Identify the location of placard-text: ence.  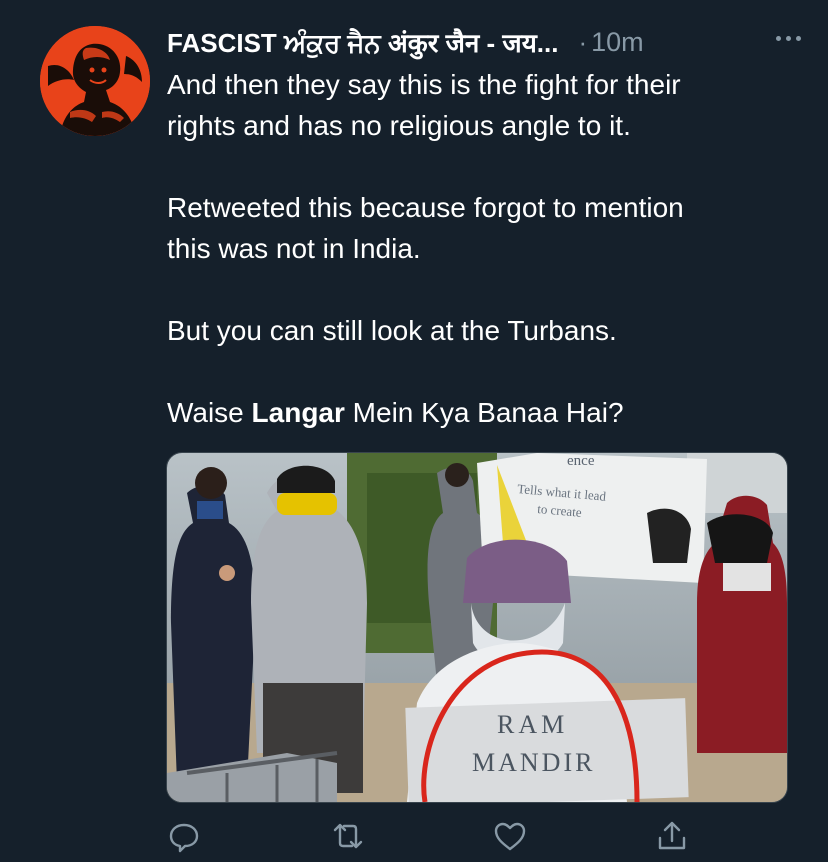
(581, 461).